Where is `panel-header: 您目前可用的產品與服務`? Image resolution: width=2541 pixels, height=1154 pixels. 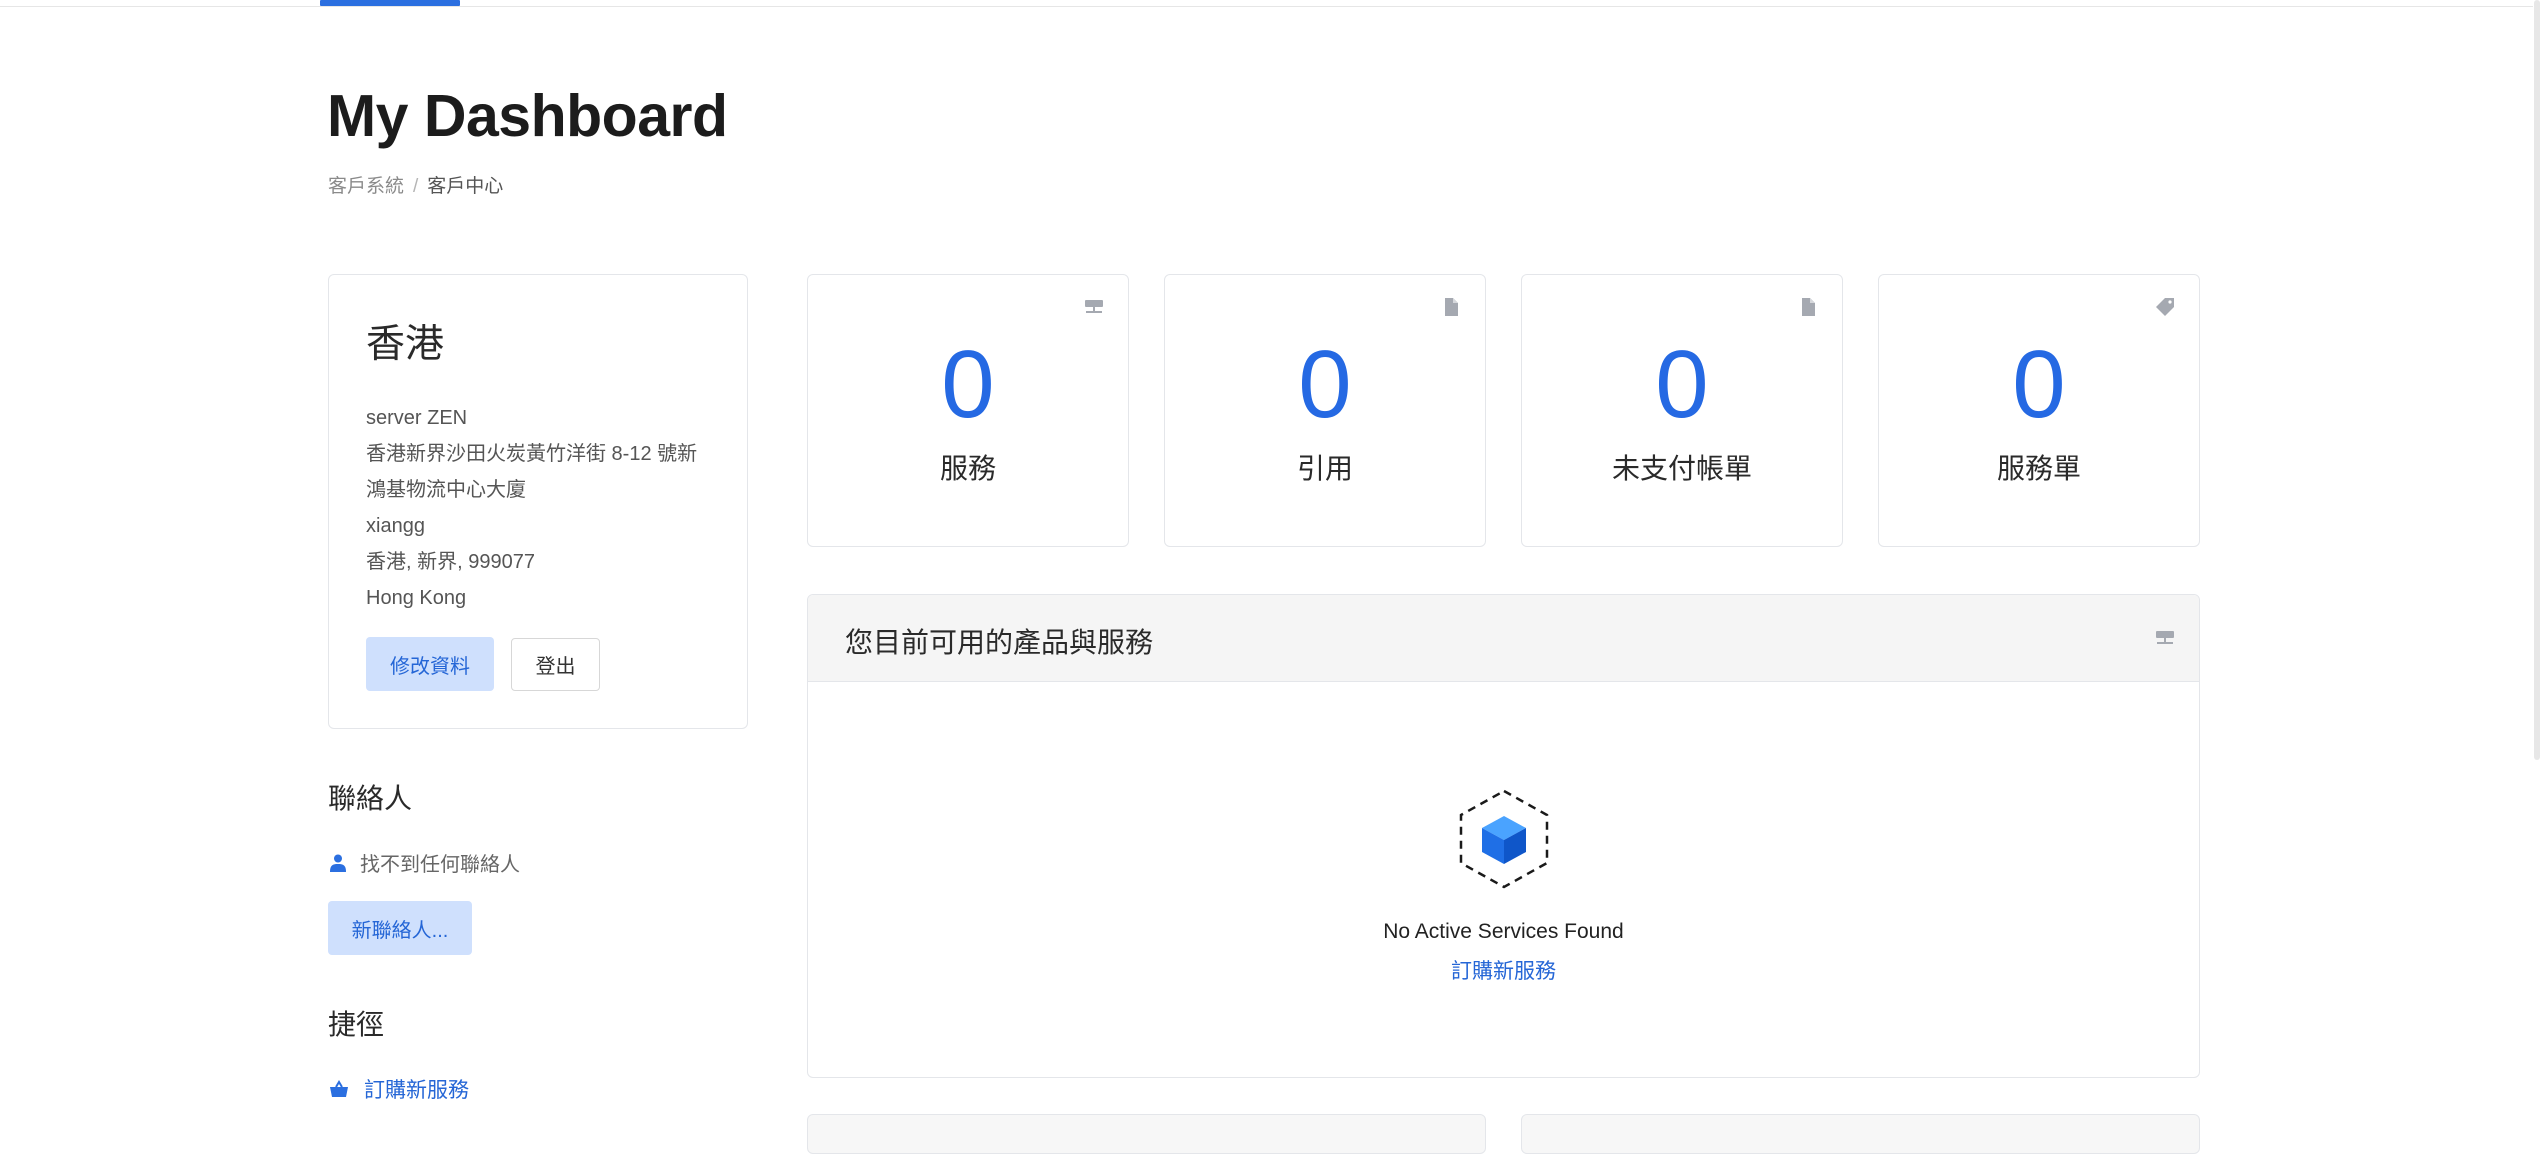
panel-header: 您目前可用的產品與服務 is located at coordinates (1503, 638).